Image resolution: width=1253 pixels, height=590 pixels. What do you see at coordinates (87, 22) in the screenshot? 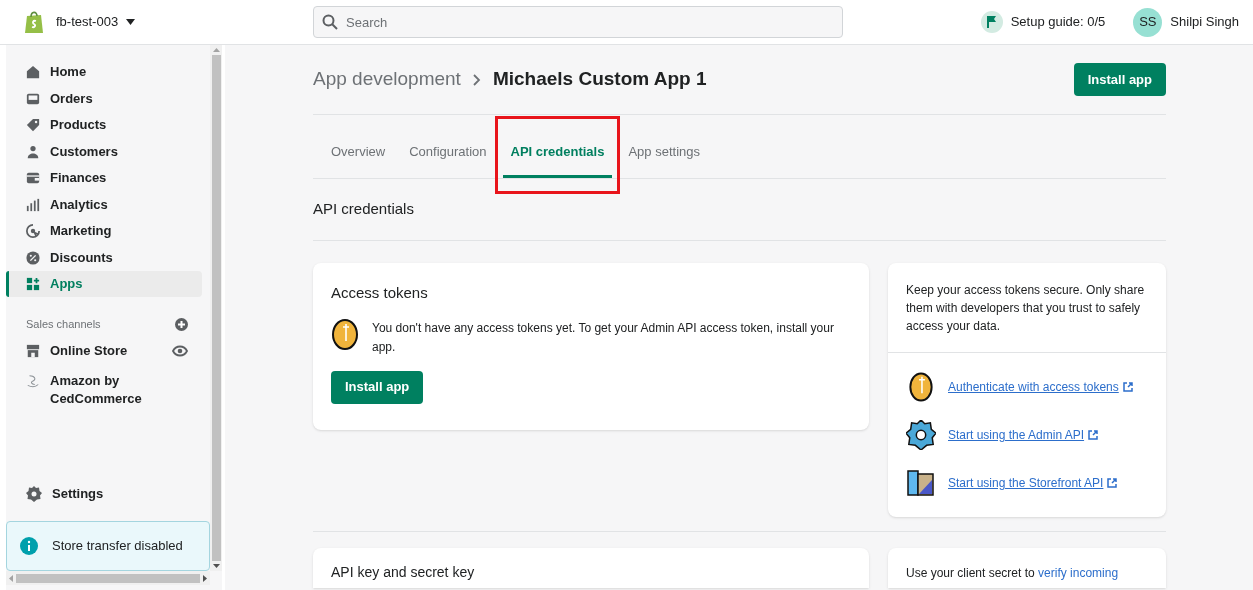
I see `store-name: fb-test-003` at bounding box center [87, 22].